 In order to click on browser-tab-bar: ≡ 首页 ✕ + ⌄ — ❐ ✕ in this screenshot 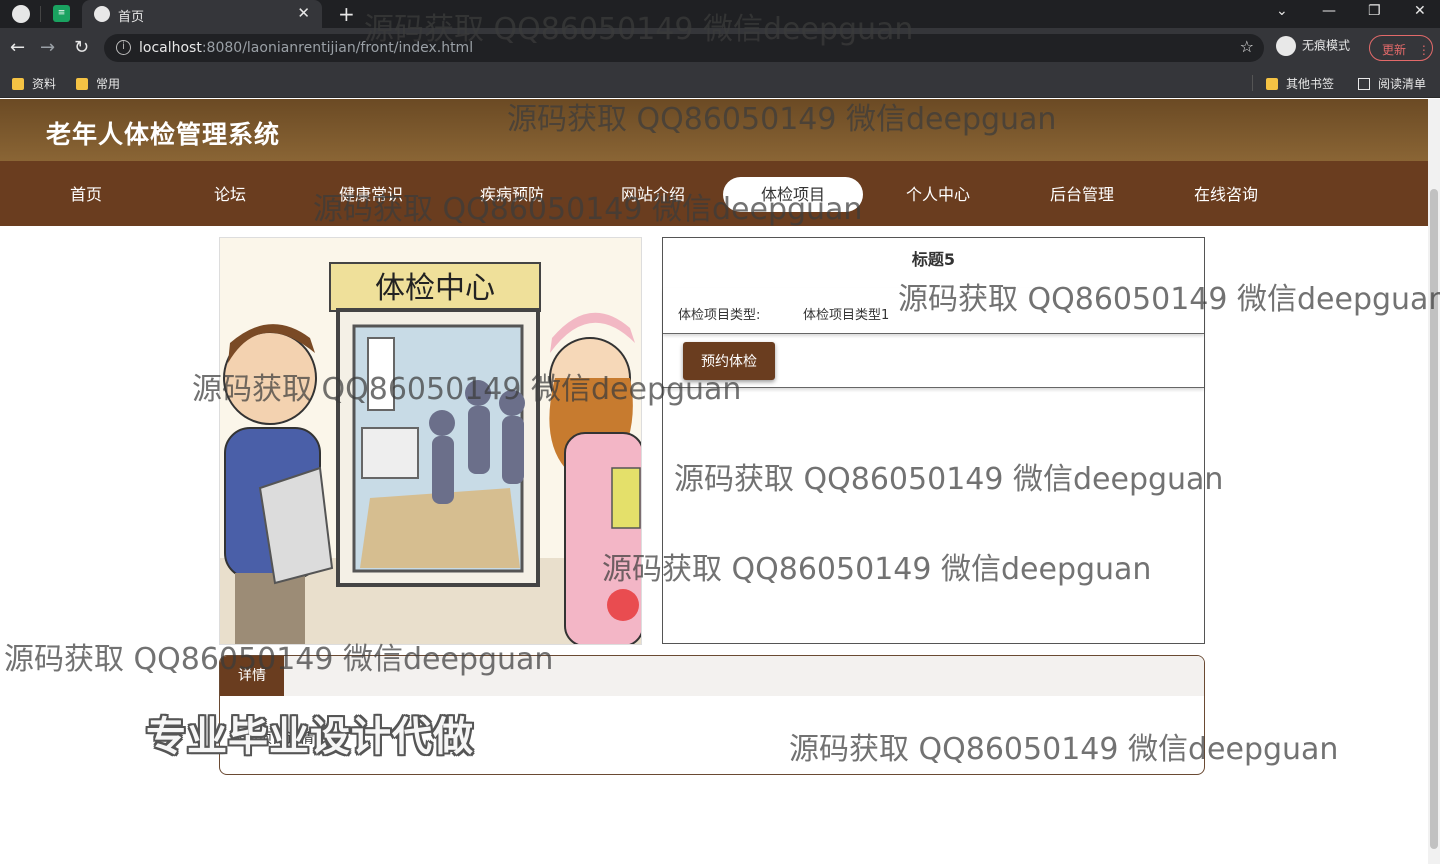, I will do `click(720, 14)`.